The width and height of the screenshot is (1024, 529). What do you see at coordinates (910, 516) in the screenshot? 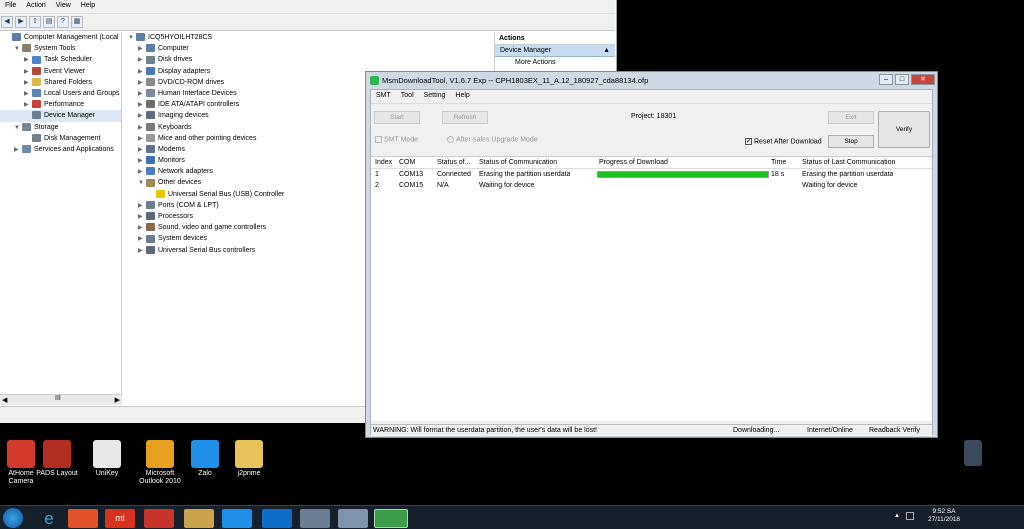
I see `network-tray-icon` at bounding box center [910, 516].